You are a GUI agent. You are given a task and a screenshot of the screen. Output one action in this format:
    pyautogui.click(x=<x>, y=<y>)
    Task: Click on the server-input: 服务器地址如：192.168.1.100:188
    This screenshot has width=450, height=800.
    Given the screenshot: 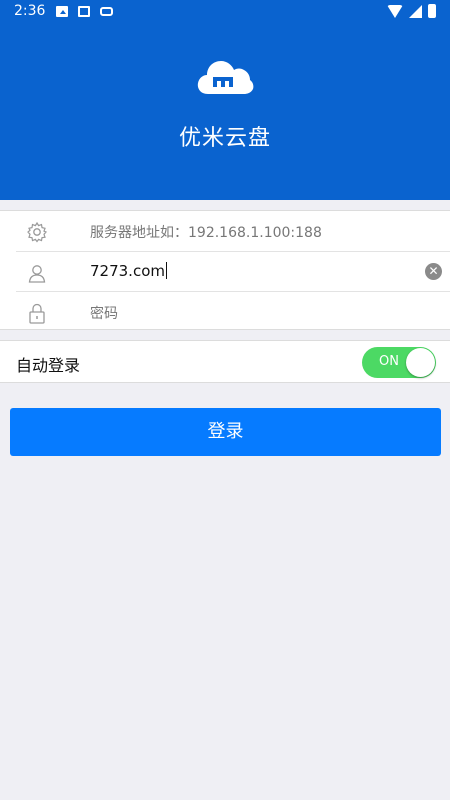 What is the action you would take?
    pyautogui.click(x=206, y=232)
    